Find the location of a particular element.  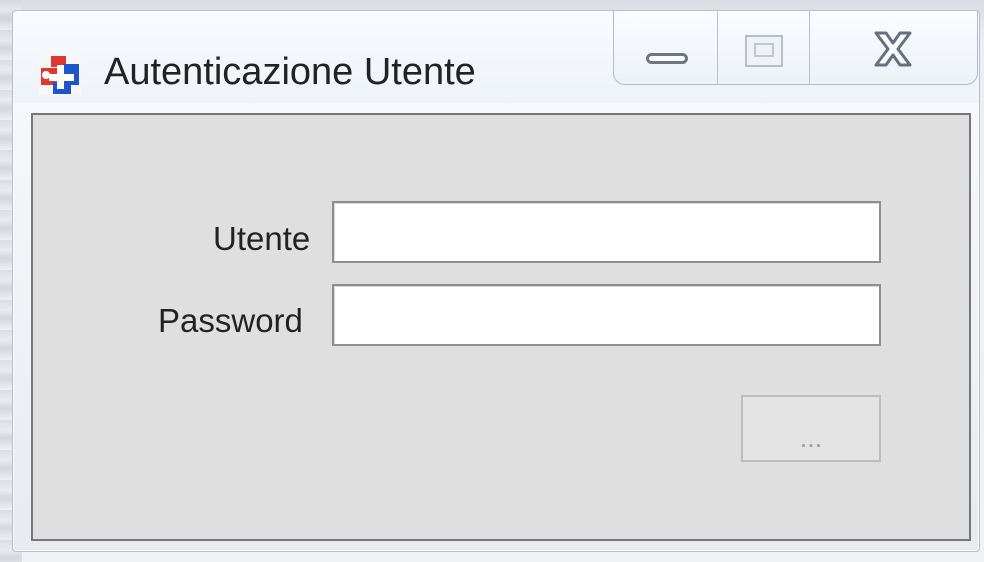

maximize-button is located at coordinates (763, 47).